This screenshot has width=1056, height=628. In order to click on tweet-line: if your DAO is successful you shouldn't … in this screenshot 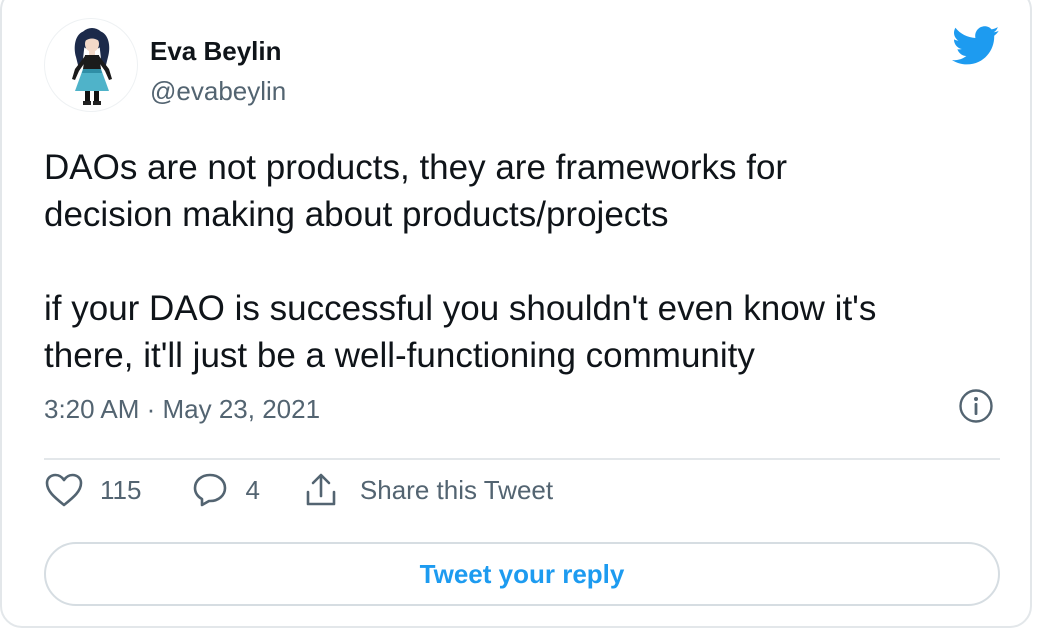, I will do `click(460, 308)`.